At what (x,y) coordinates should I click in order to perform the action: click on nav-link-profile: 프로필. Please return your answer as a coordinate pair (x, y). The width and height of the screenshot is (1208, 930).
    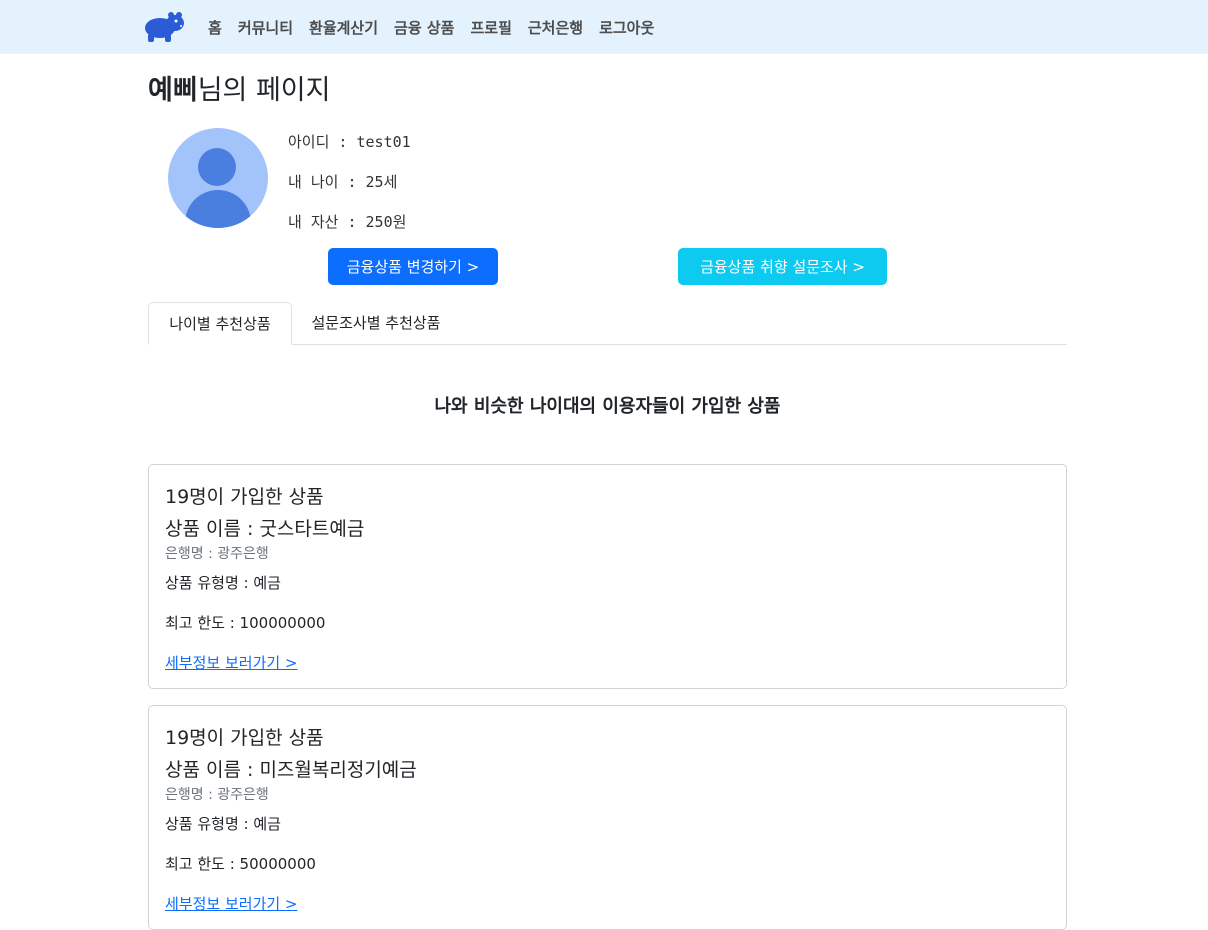
    Looking at the image, I should click on (490, 27).